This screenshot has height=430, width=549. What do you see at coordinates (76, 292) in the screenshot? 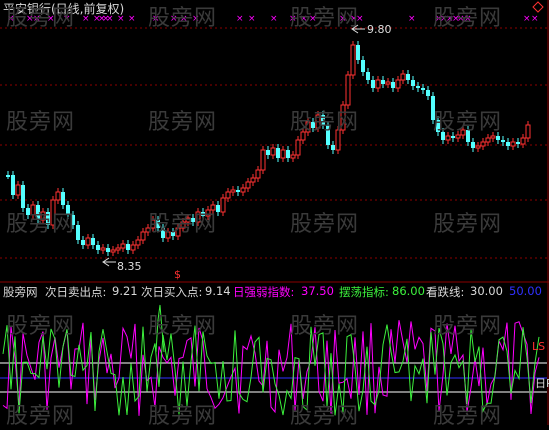
I see `sell-point-label: 次日卖出点:` at bounding box center [76, 292].